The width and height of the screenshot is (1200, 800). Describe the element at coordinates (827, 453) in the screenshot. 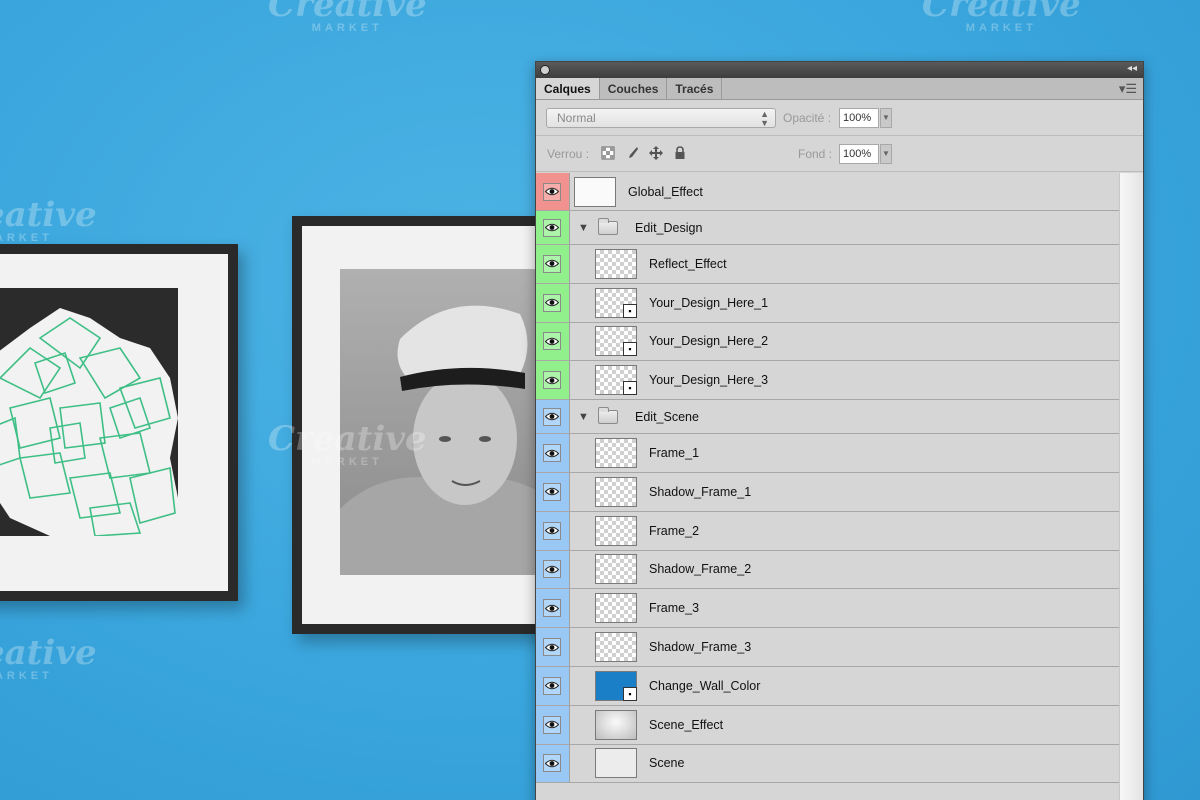

I see `layer-row: Frame_1` at that location.